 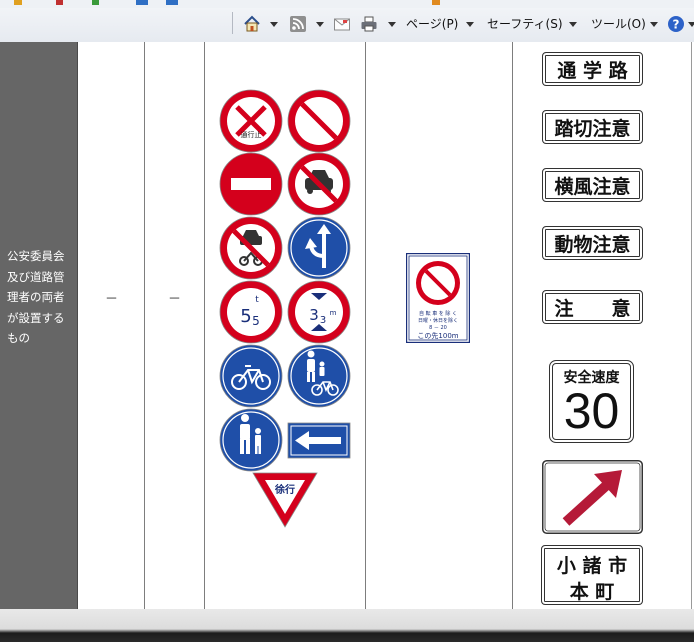 What do you see at coordinates (251, 121) in the screenshot?
I see `no-entry-closed-sign: 通行止` at bounding box center [251, 121].